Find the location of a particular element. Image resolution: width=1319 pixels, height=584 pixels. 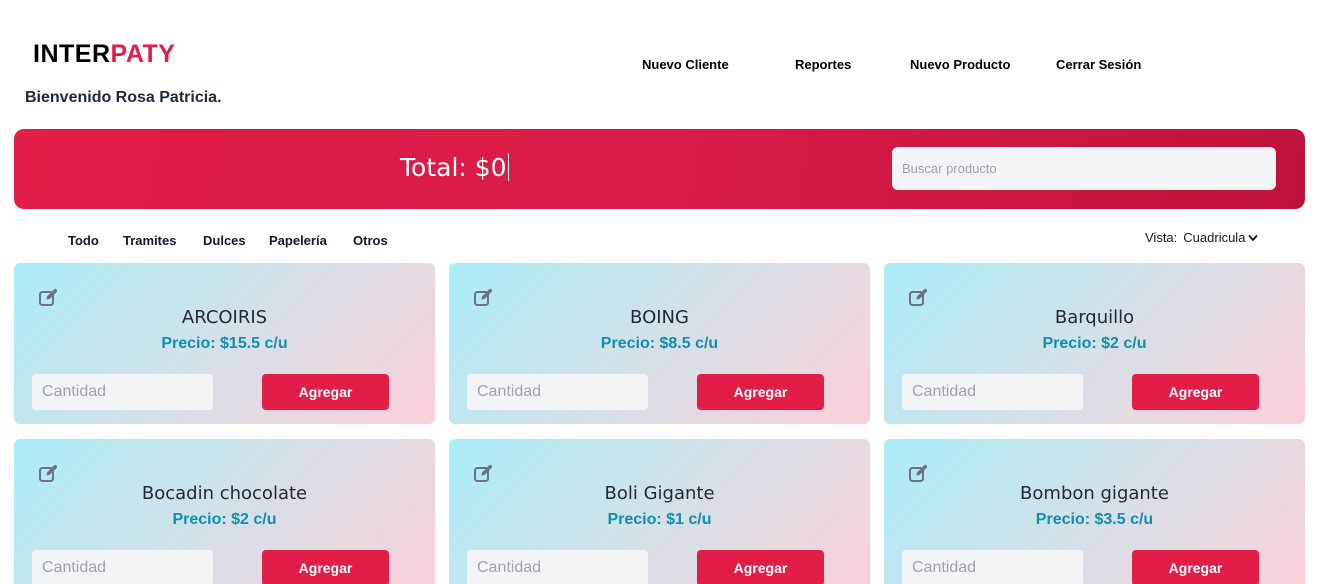

product-card: BOING Precio: $8.5 c/u Agregar is located at coordinates (659, 343).